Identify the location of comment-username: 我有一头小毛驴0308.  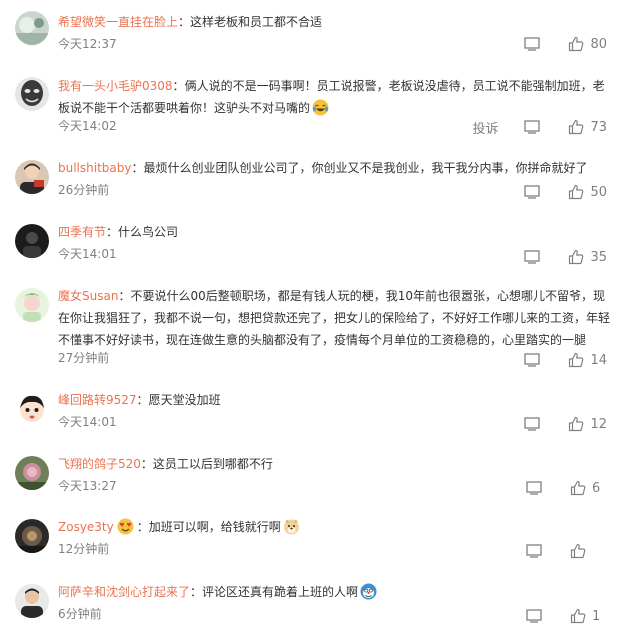
(115, 86).